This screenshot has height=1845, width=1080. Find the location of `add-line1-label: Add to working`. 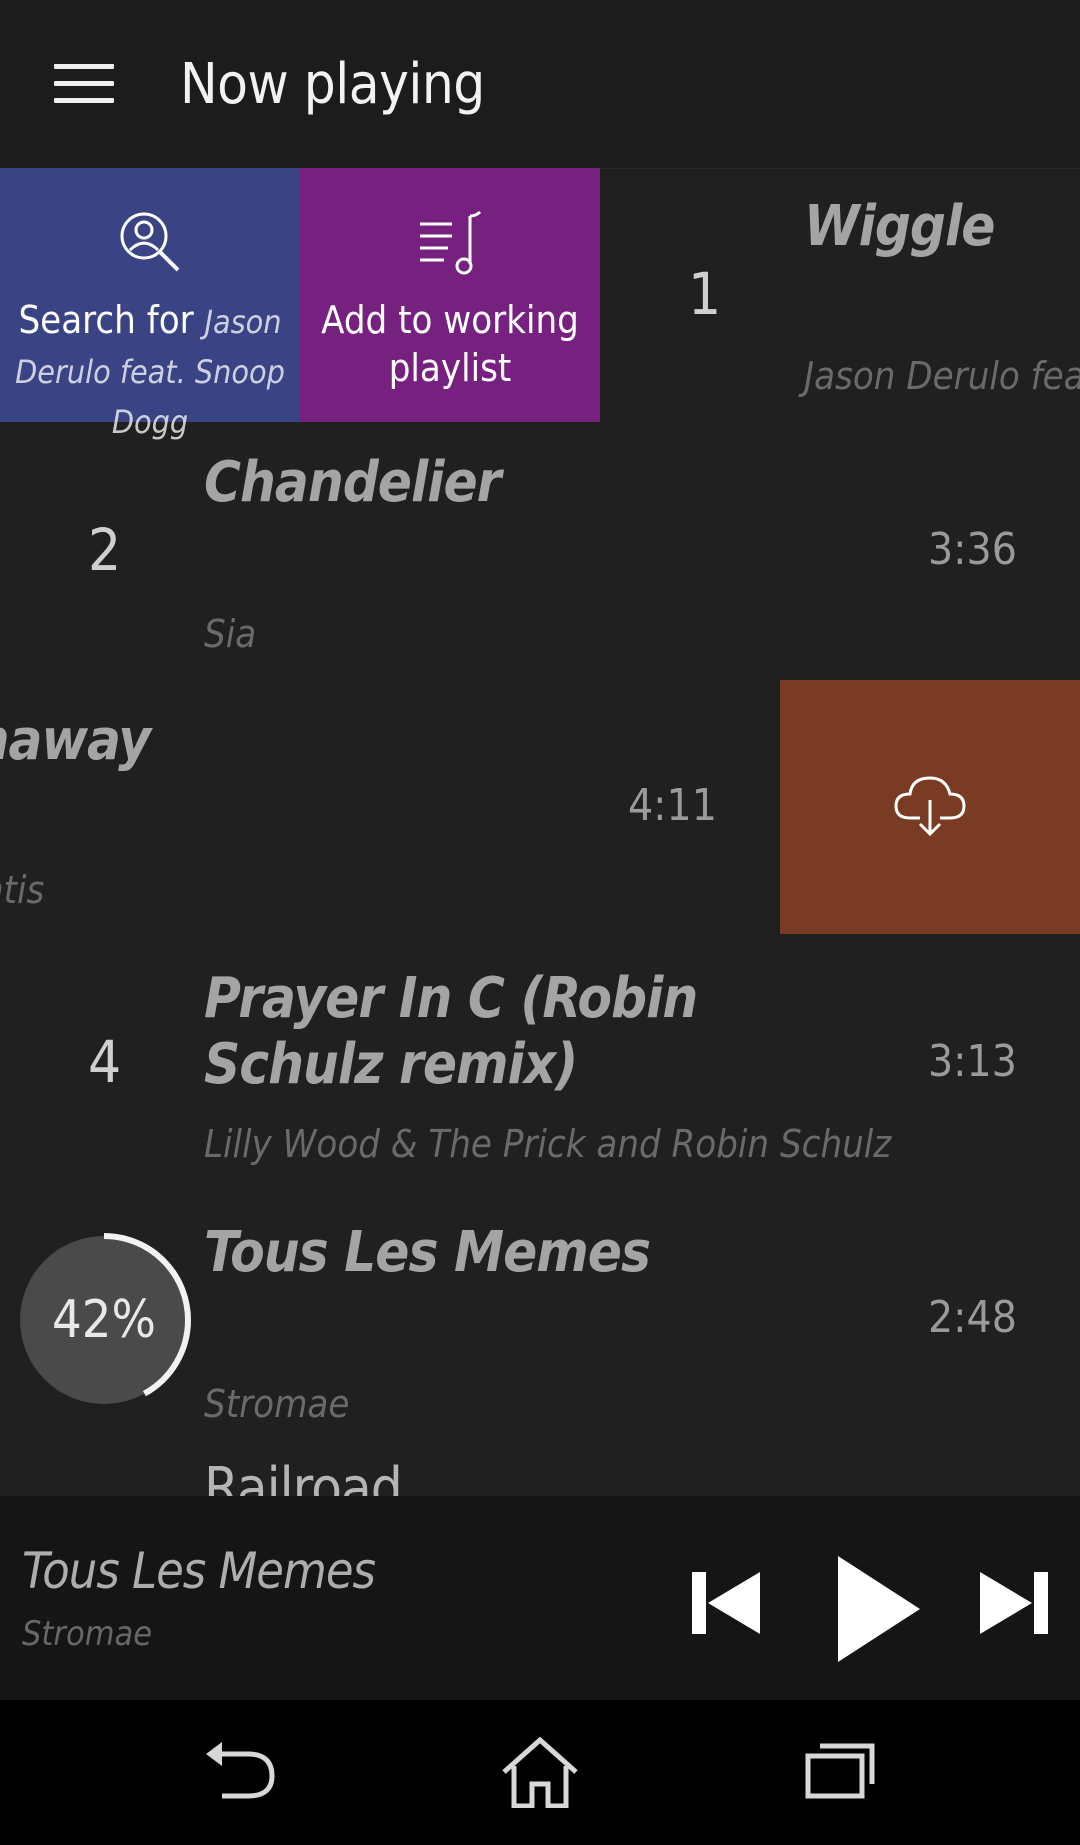

add-line1-label: Add to working is located at coordinates (450, 320).